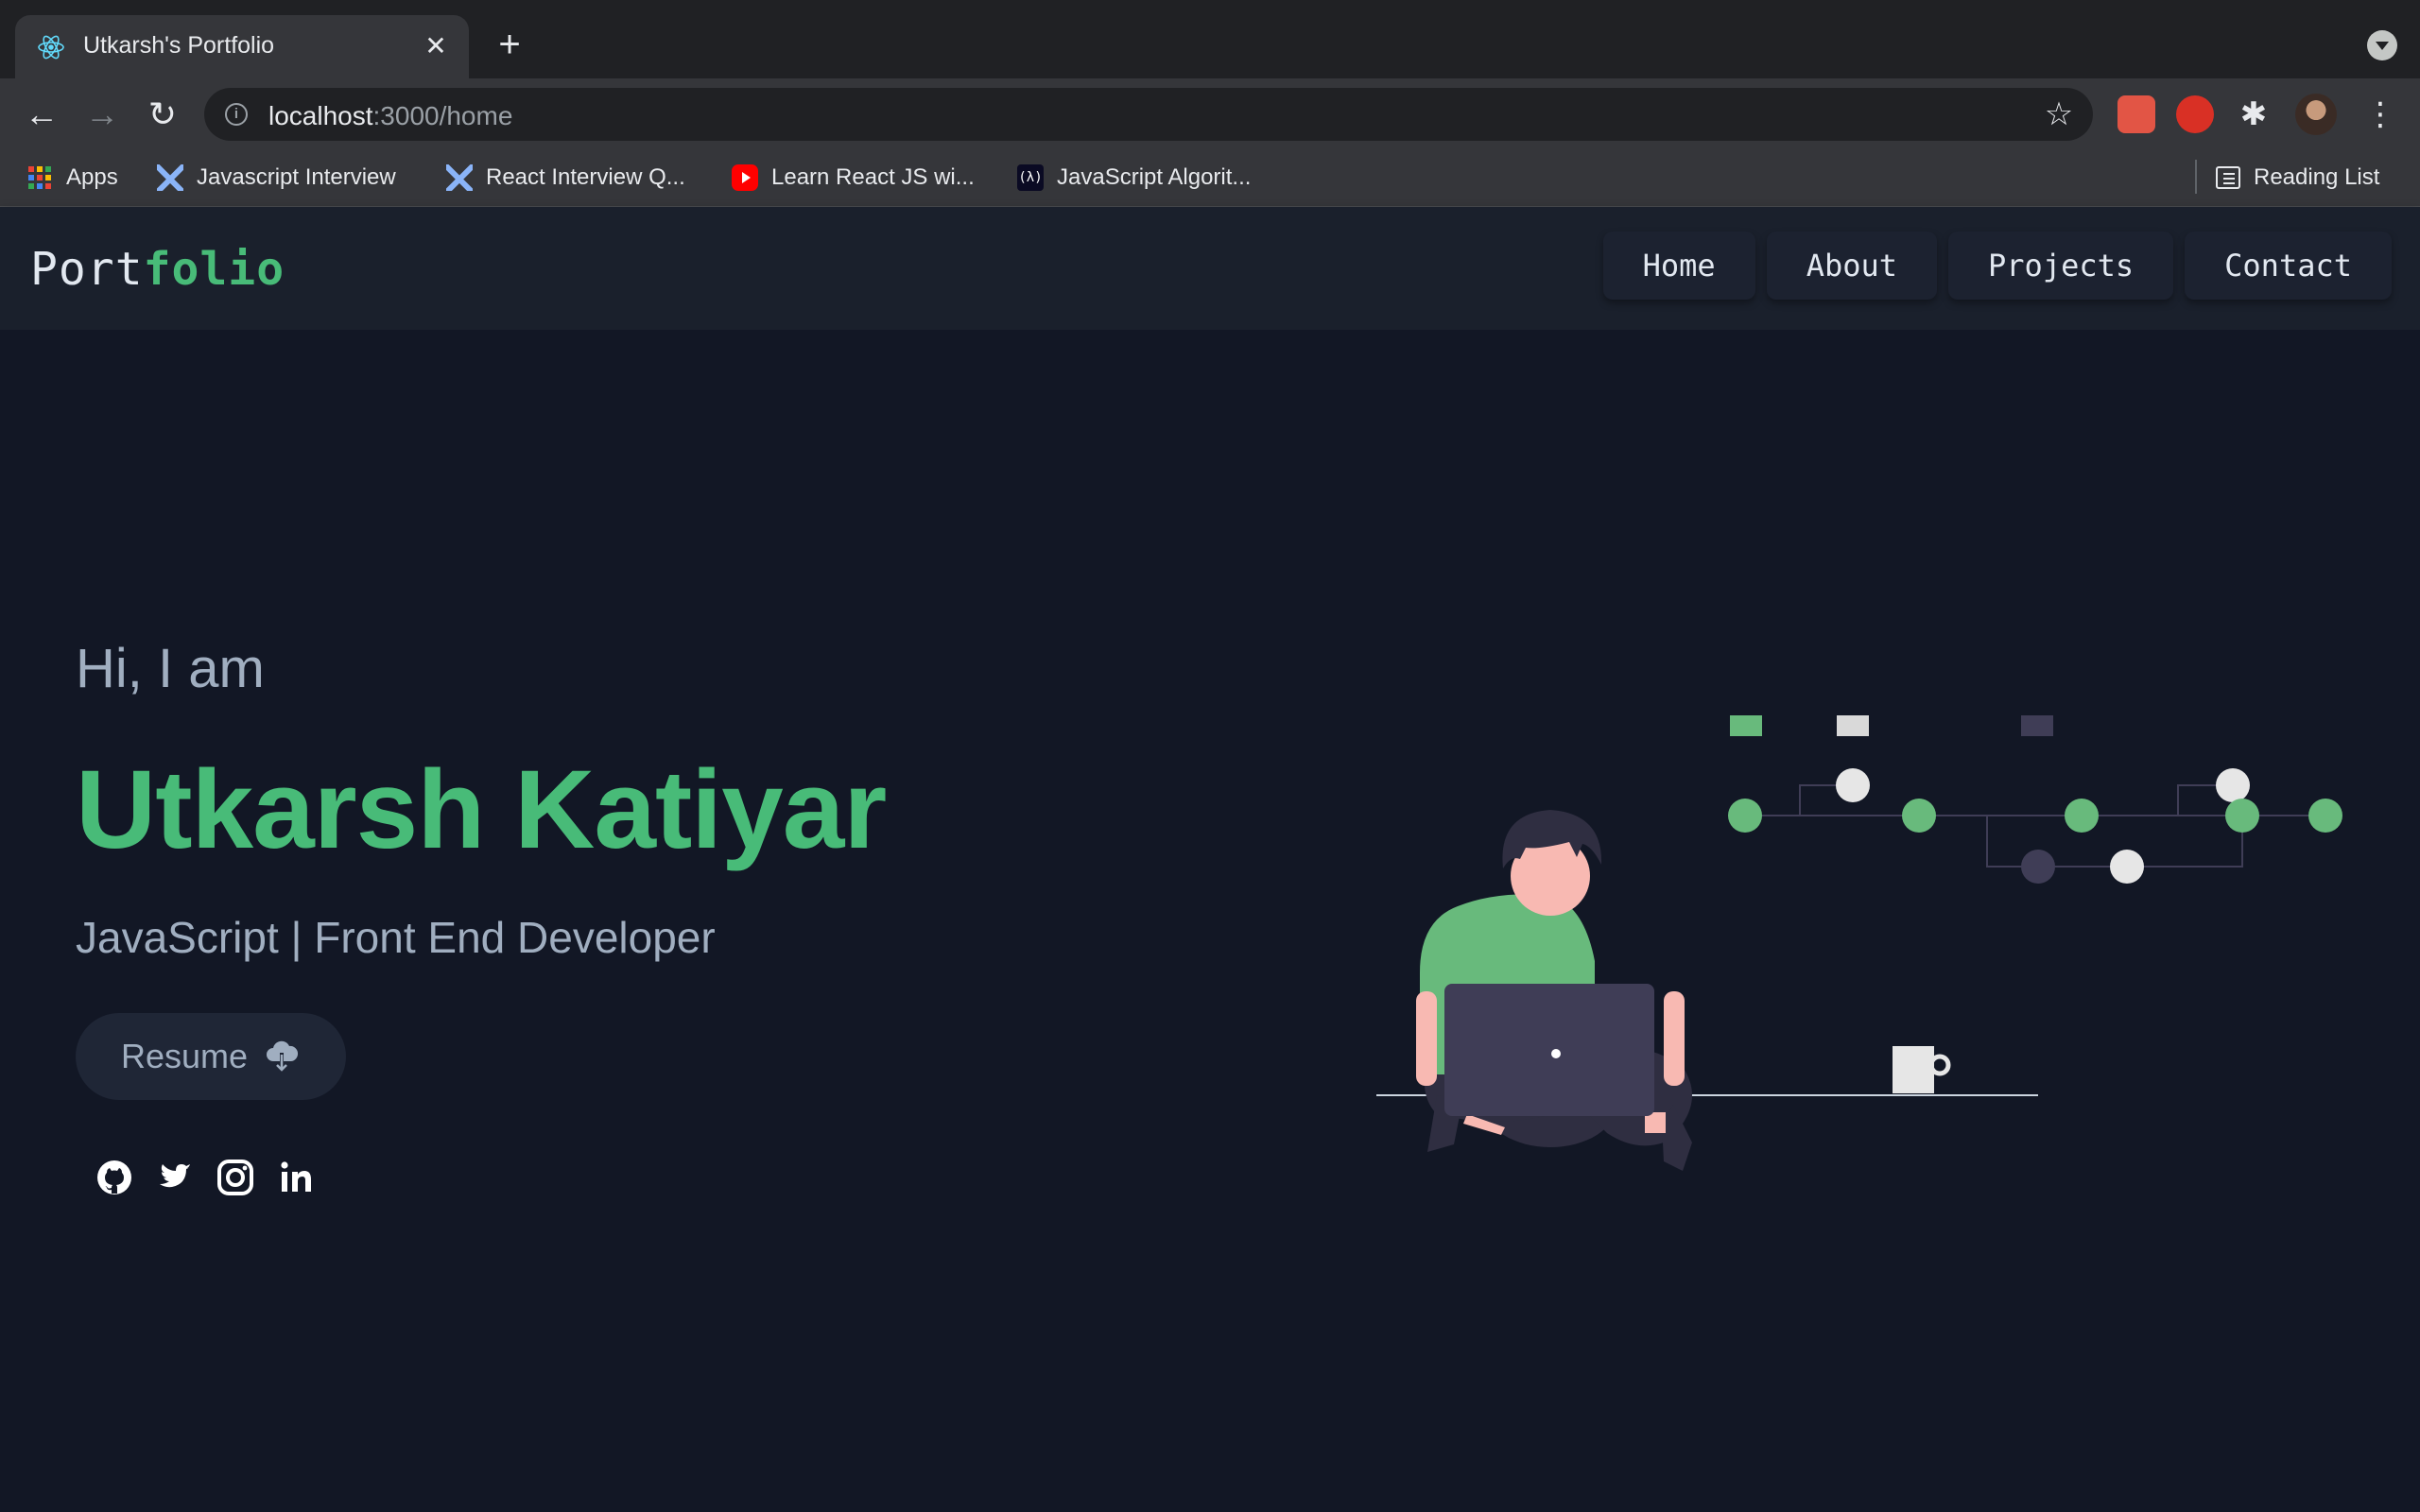 The width and height of the screenshot is (2420, 1512). I want to click on bookmark-label: Javascript Interview, so click(296, 177).